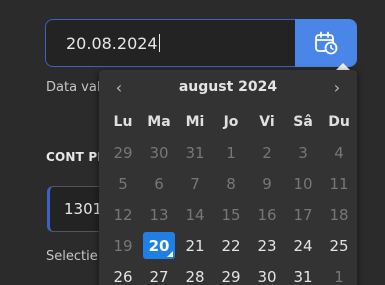  I want to click on calendar-day: 18, so click(339, 214).